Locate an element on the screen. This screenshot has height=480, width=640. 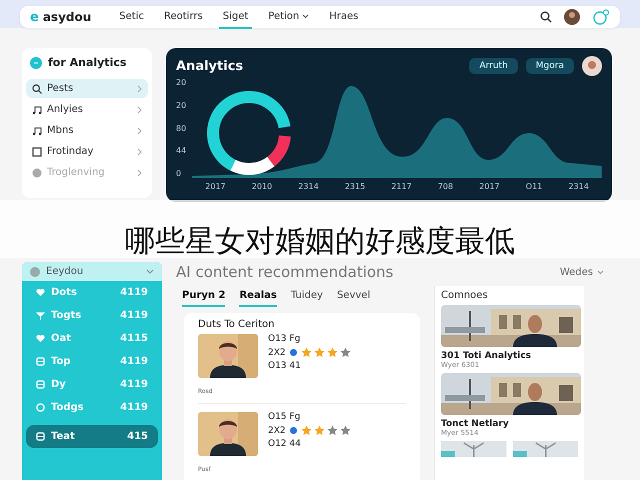
nav-link: Reotirrs is located at coordinates (183, 17).